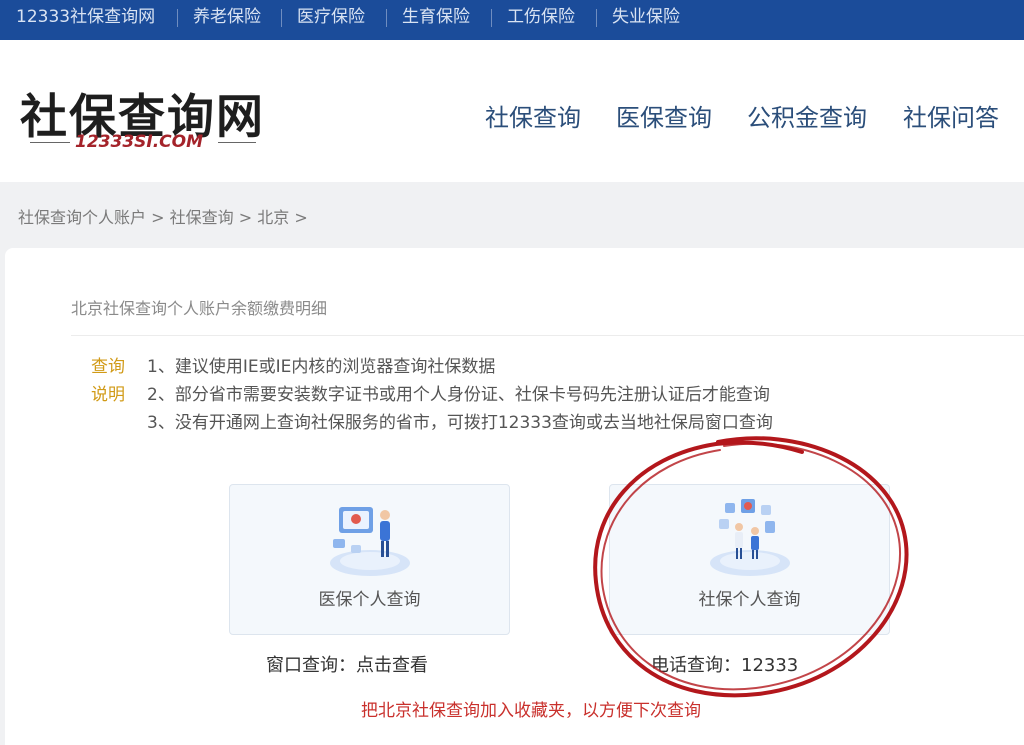 Image resolution: width=1024 pixels, height=745 pixels. Describe the element at coordinates (547, 335) in the screenshot. I see `divider` at that location.